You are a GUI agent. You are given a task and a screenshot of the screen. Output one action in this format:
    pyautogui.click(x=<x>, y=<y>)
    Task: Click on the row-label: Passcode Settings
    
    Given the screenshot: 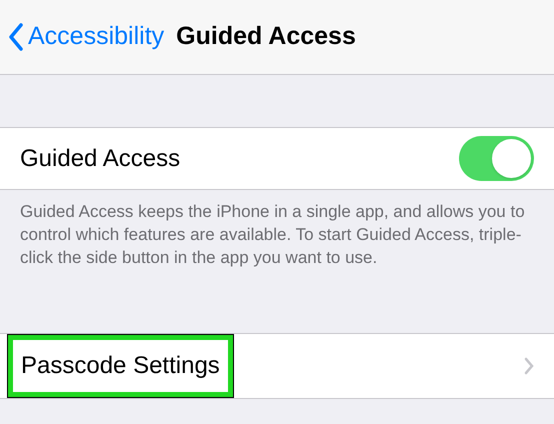 What is the action you would take?
    pyautogui.click(x=120, y=365)
    